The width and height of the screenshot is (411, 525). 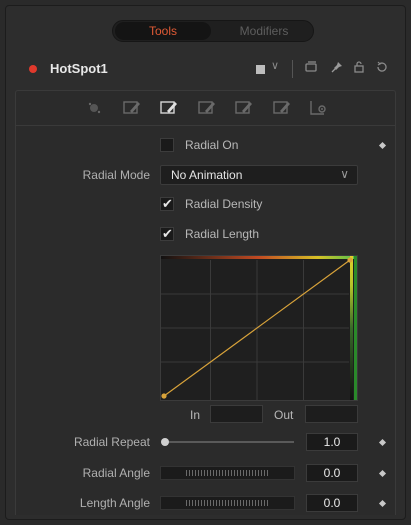 What do you see at coordinates (227, 503) in the screenshot?
I see `length-angle-thumbwheel` at bounding box center [227, 503].